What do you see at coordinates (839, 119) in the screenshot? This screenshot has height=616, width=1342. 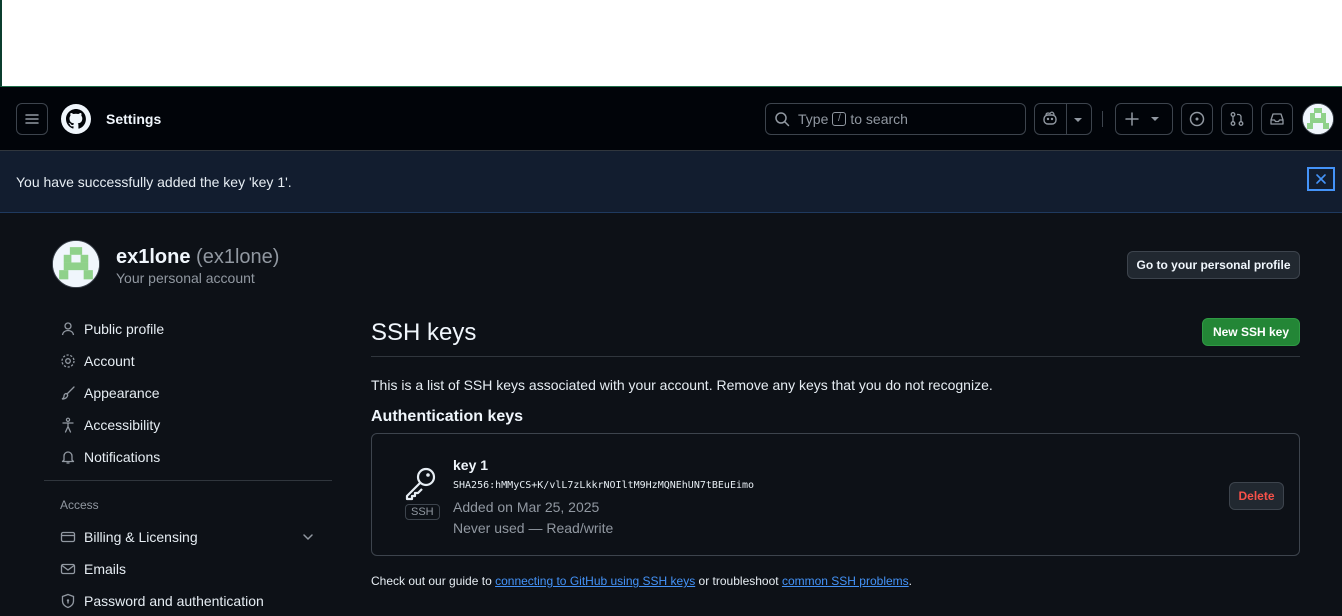 I see `search-shortcut-key: /` at bounding box center [839, 119].